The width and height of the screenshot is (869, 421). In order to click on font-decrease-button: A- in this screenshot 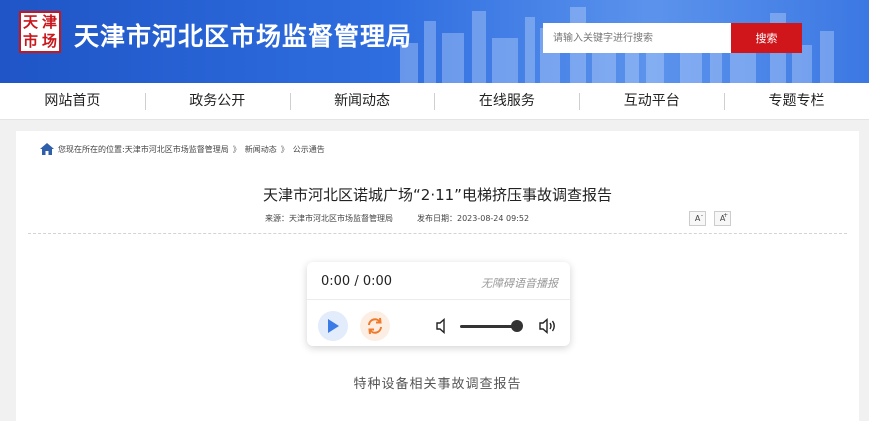, I will do `click(698, 218)`.